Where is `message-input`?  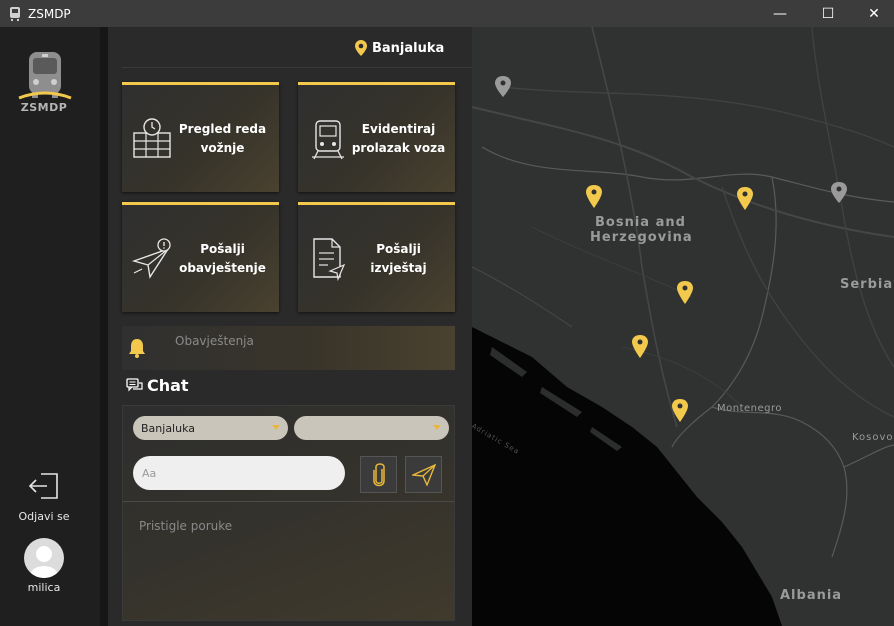 message-input is located at coordinates (239, 473).